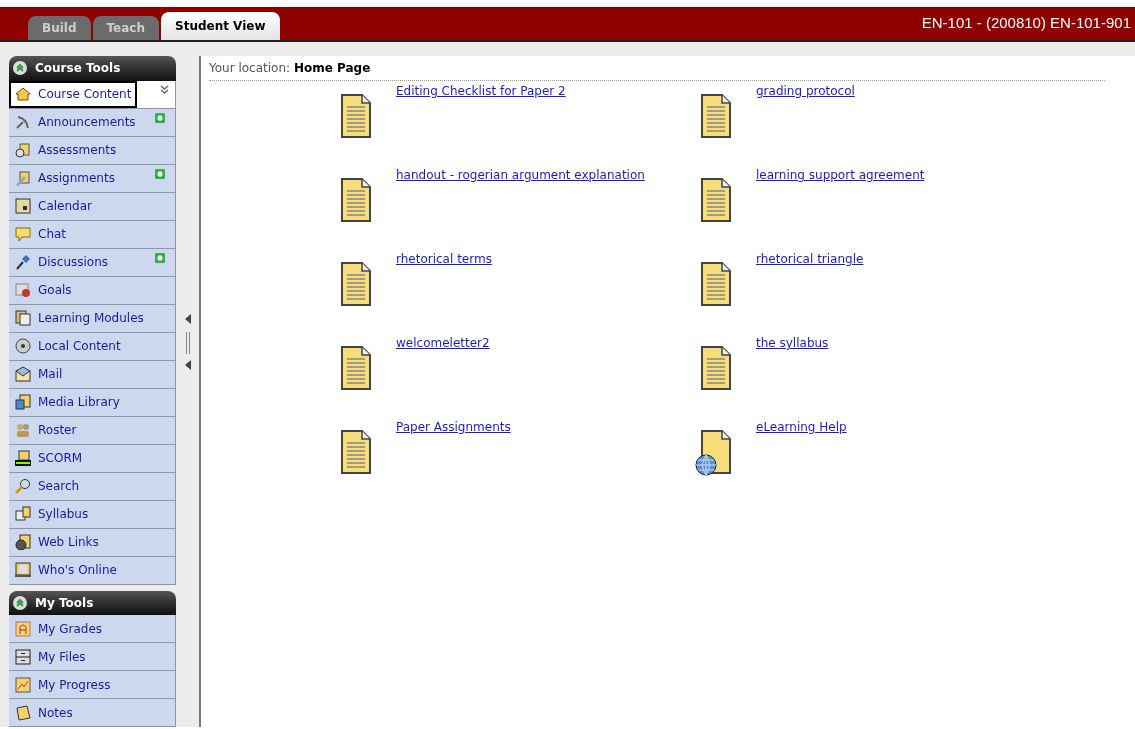 The width and height of the screenshot is (1135, 729). What do you see at coordinates (23, 402) in the screenshot?
I see `media-document-icon` at bounding box center [23, 402].